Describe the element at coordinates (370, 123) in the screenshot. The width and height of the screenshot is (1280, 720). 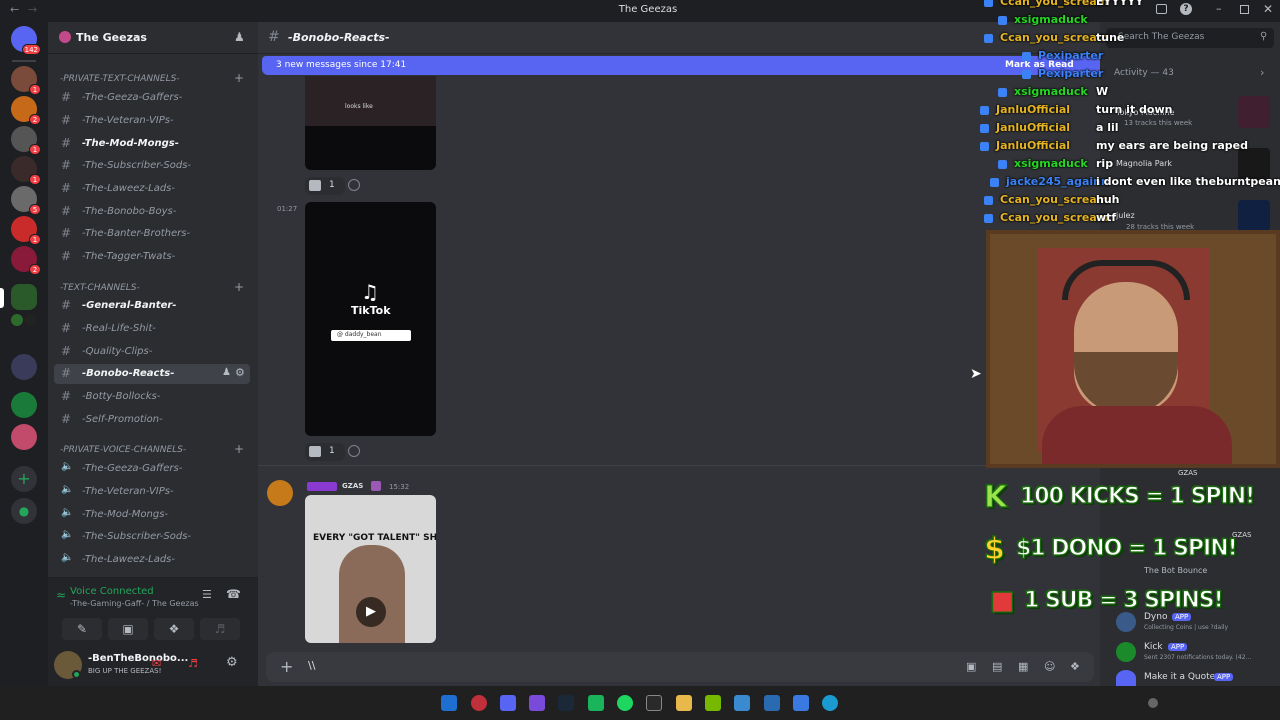
I see `video-attachment: looks like` at that location.